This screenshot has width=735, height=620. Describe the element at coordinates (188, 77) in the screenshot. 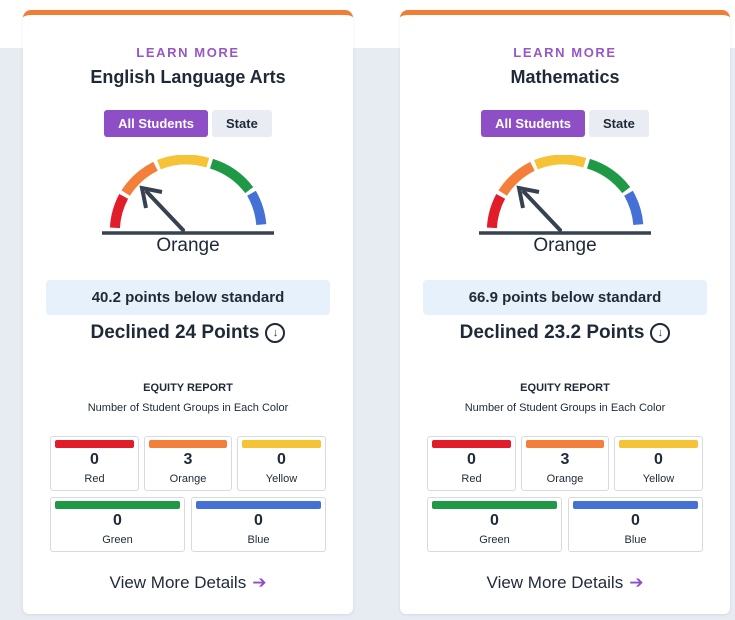

I see `subject-title: English Language Arts` at that location.